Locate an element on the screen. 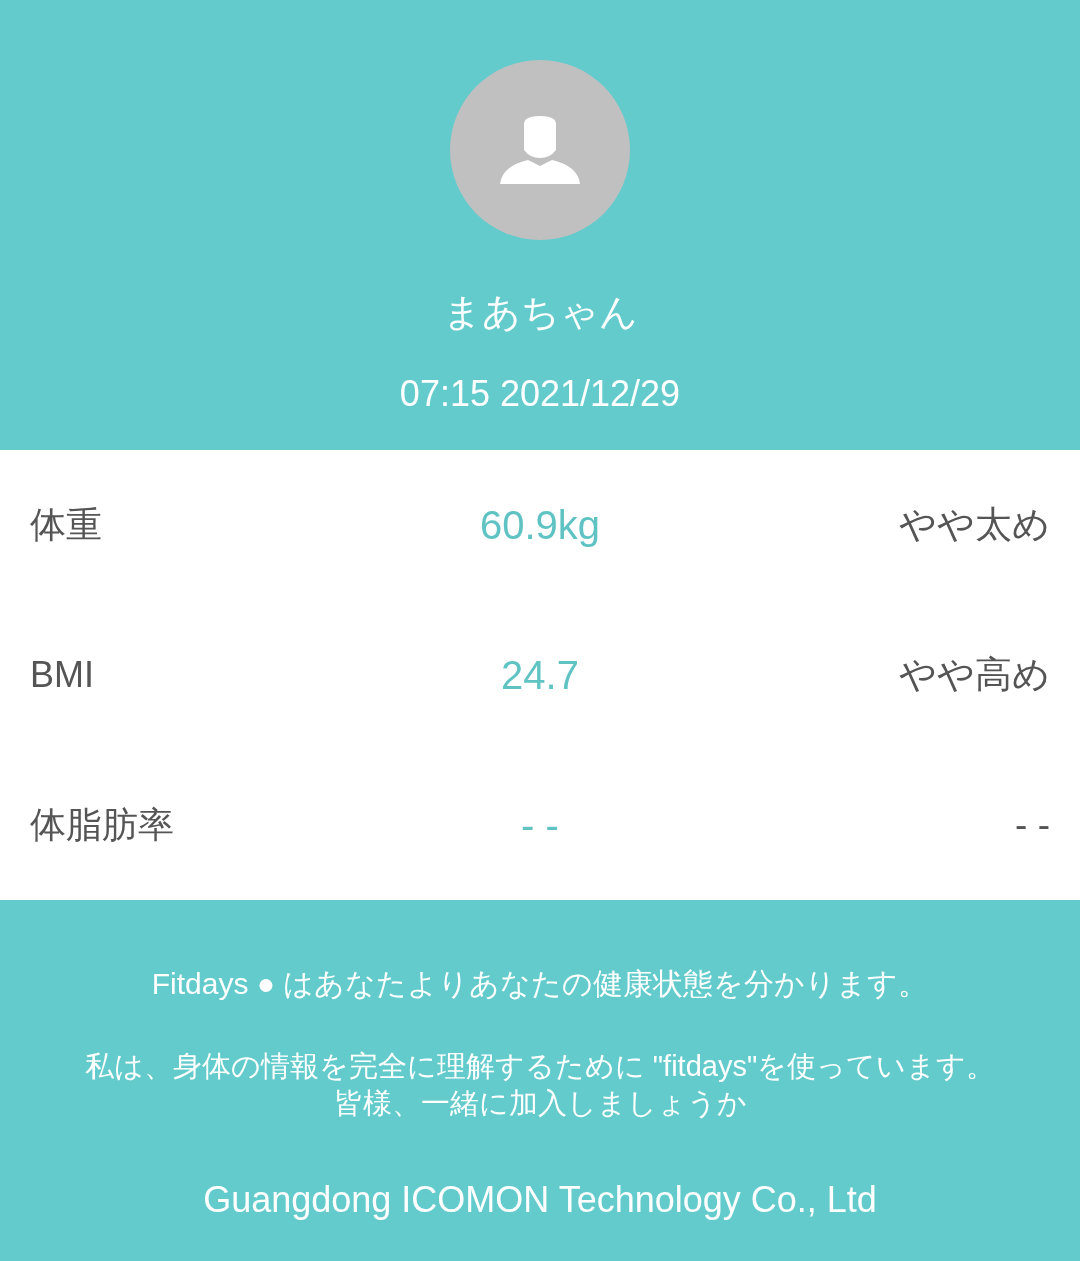 This screenshot has height=1261, width=1080. metric-value: 60.9kg is located at coordinates (540, 525).